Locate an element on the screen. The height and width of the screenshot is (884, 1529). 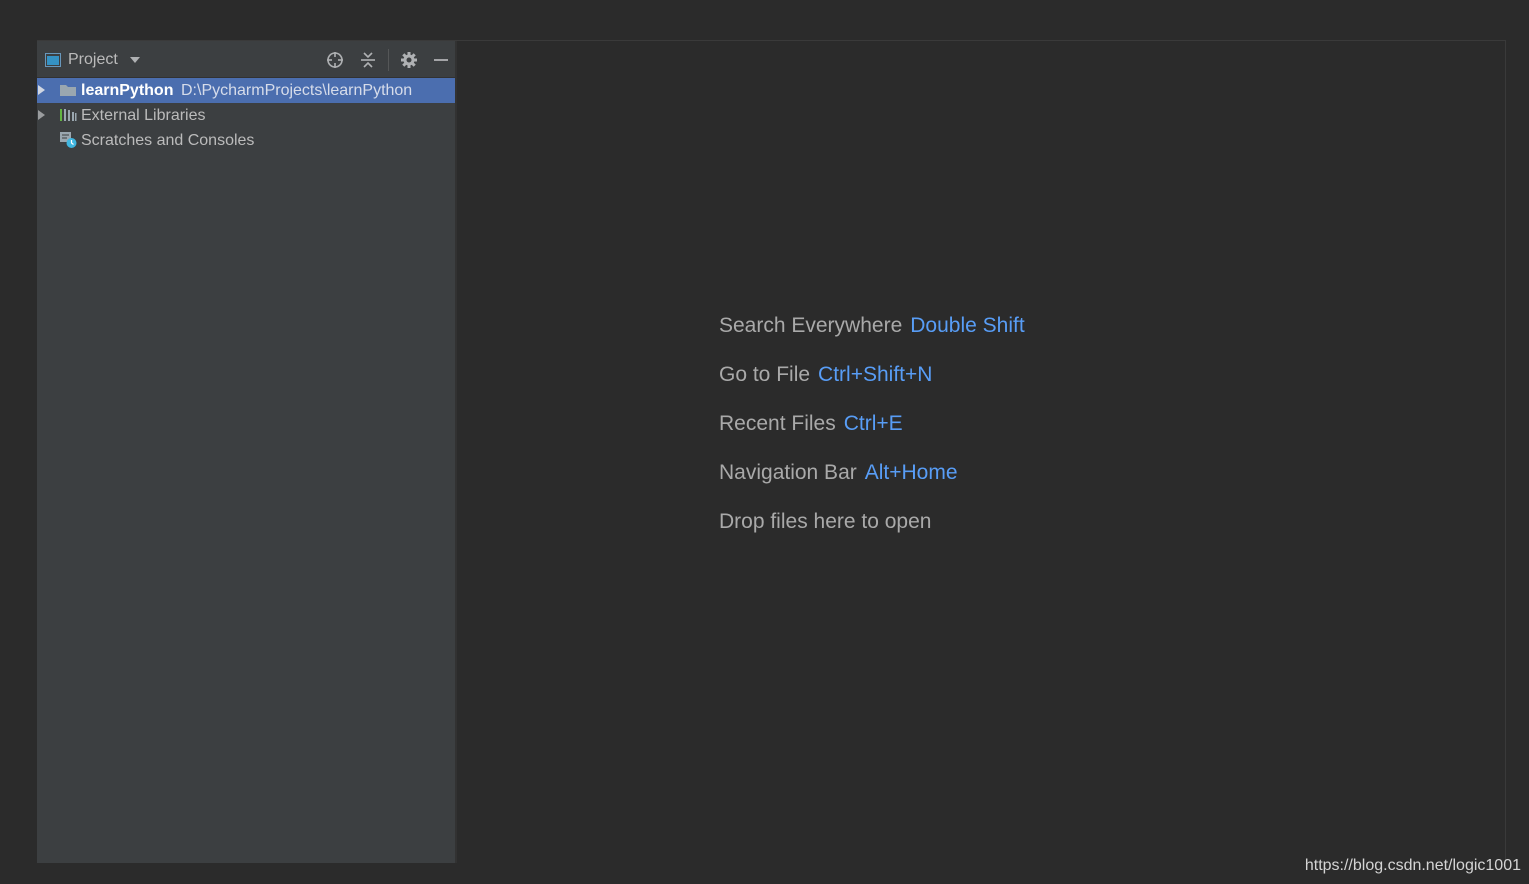
hint-shortcut: Ctrl+E is located at coordinates (873, 423).